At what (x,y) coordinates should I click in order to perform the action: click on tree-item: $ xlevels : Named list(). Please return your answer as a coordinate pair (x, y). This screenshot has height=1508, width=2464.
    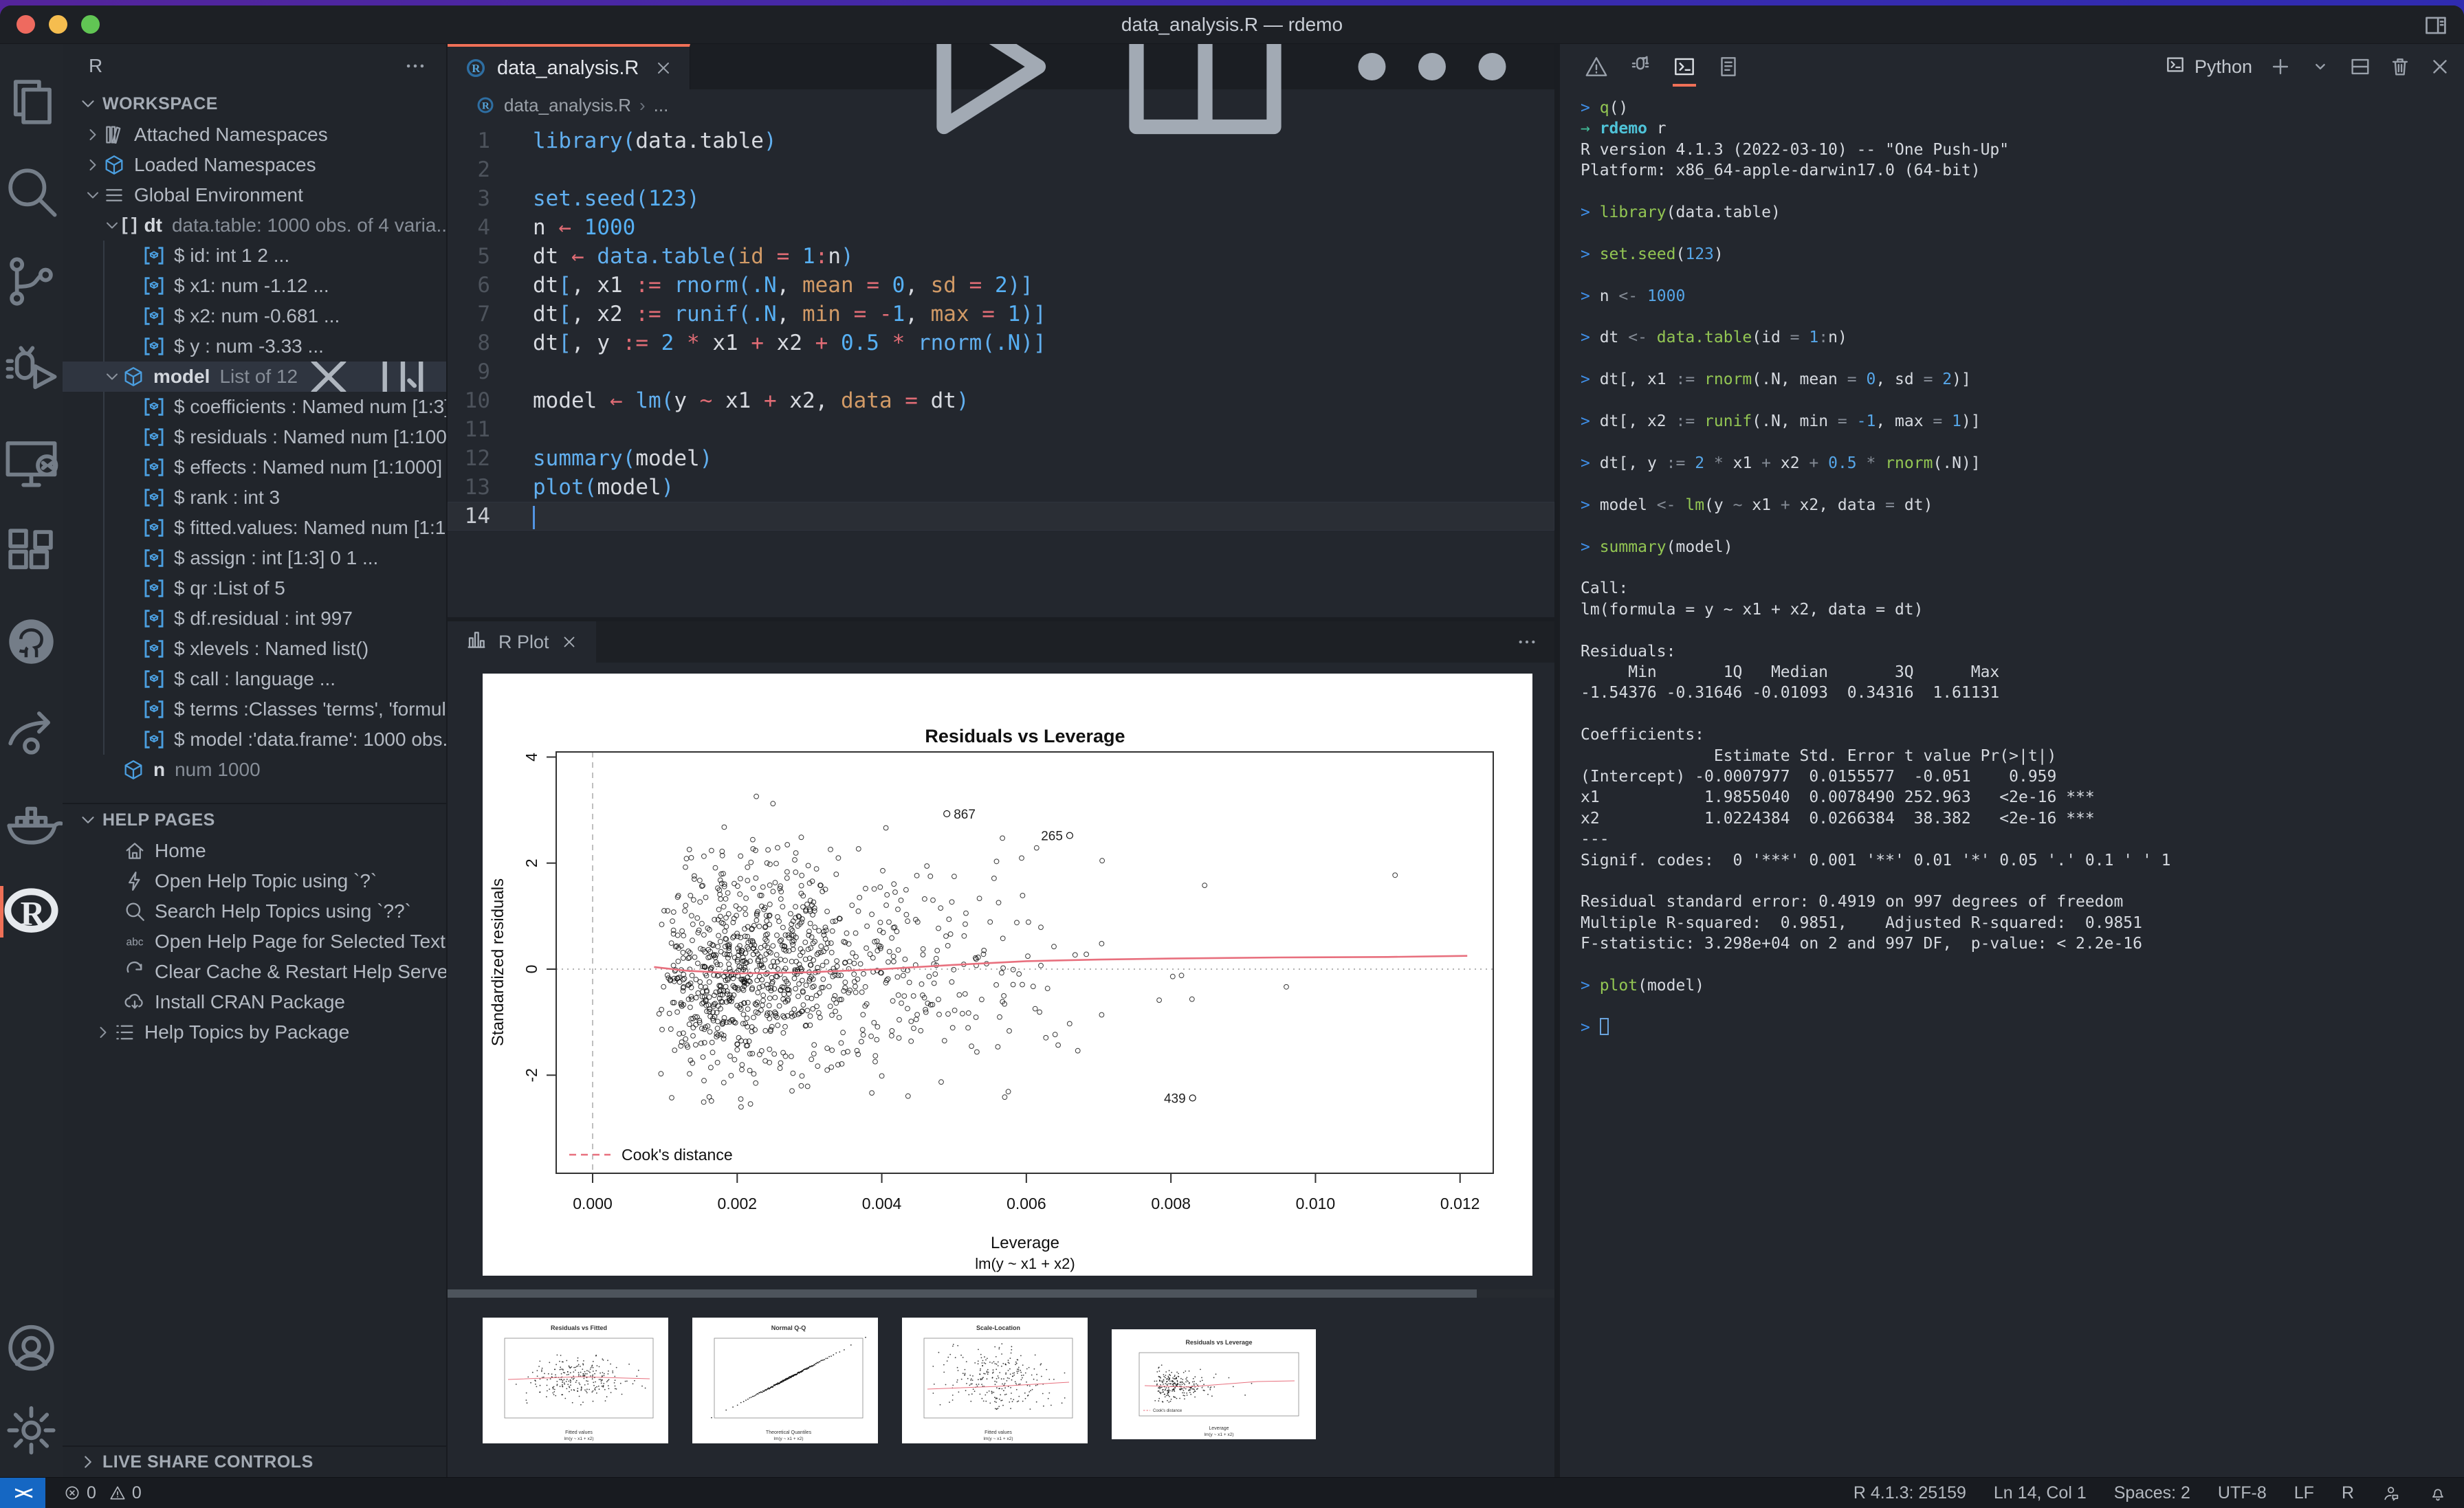
    Looking at the image, I should click on (255, 649).